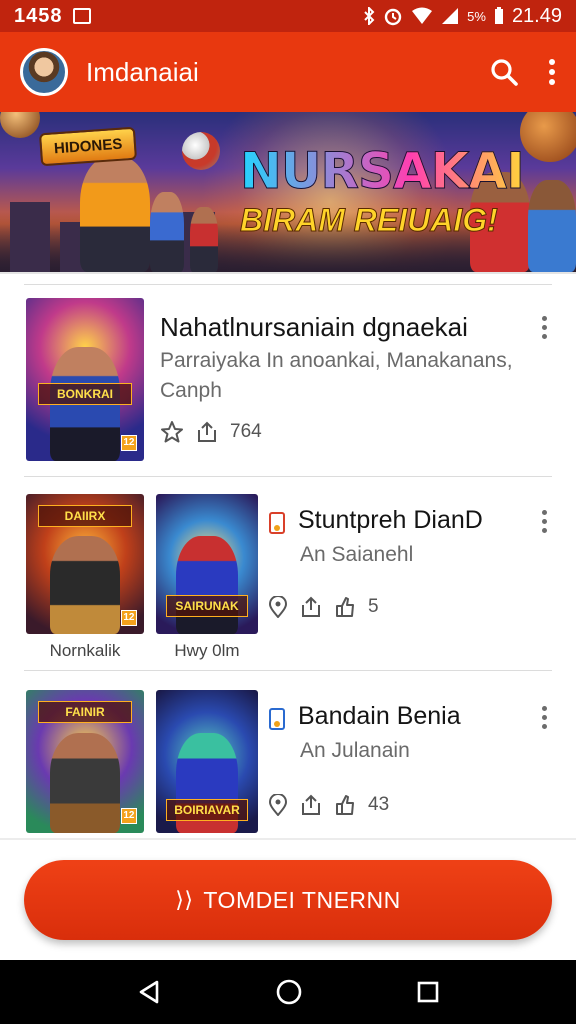 The image size is (576, 1024). Describe the element at coordinates (288, 72) in the screenshot. I see `app-bar: Imdanaiai` at that location.